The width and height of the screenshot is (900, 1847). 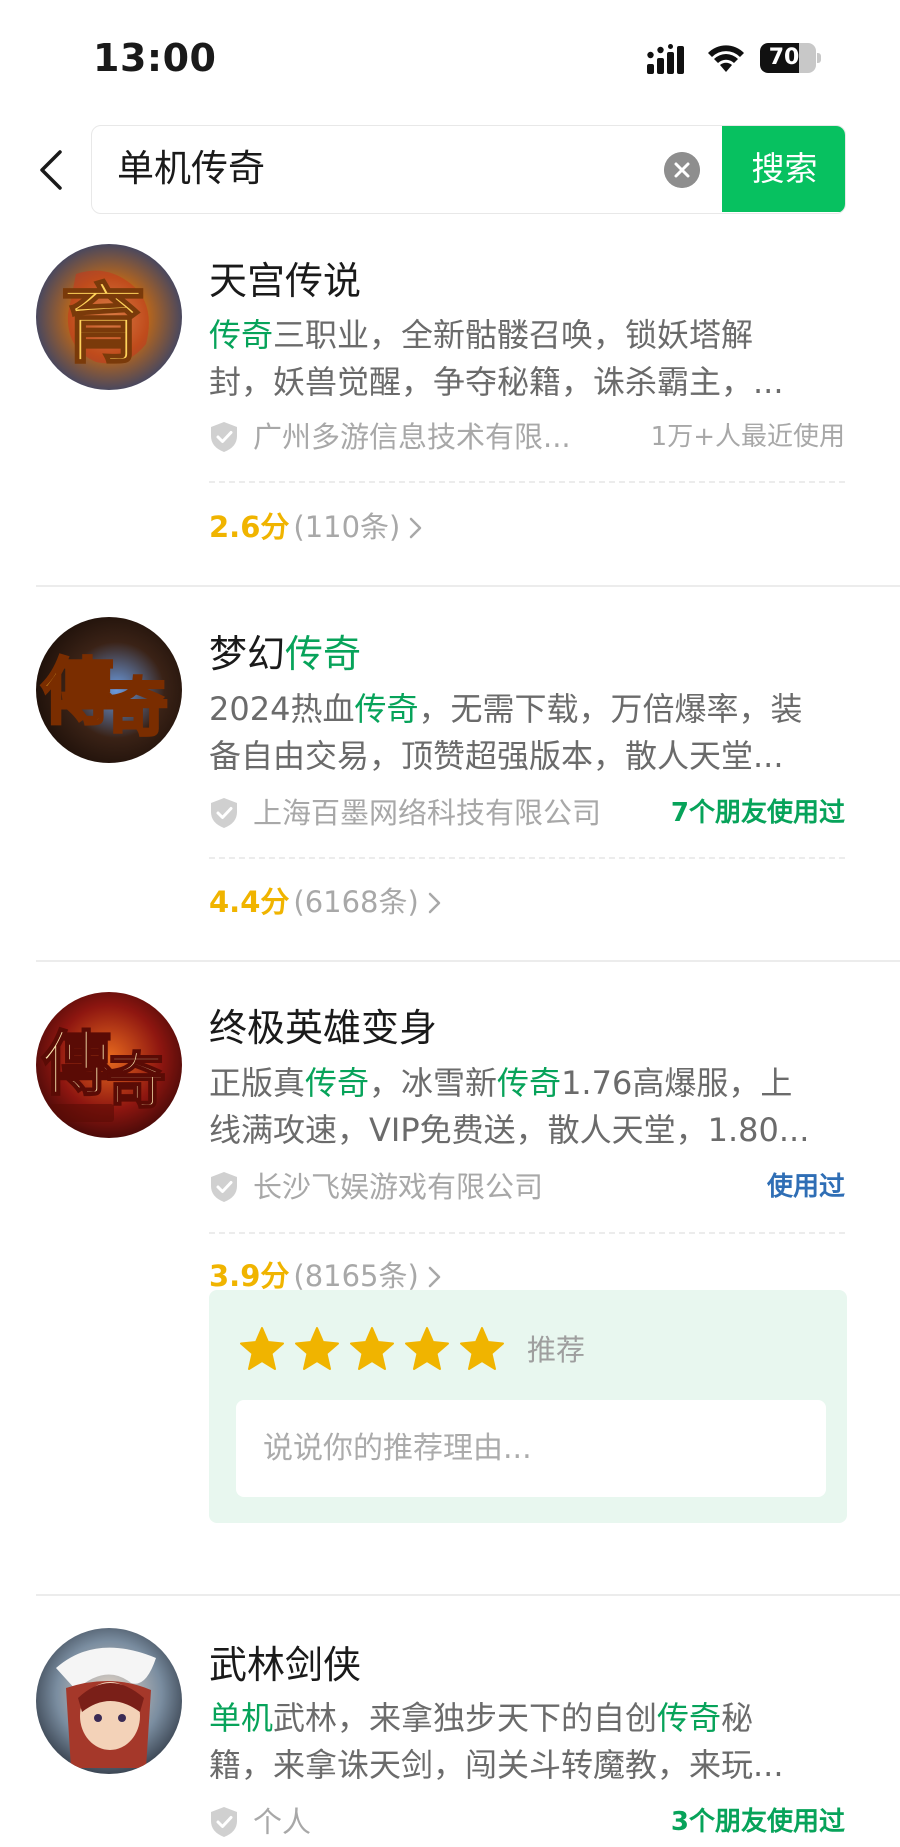 What do you see at coordinates (747, 437) in the screenshot?
I see `usage-count: 1万+人最近使用` at bounding box center [747, 437].